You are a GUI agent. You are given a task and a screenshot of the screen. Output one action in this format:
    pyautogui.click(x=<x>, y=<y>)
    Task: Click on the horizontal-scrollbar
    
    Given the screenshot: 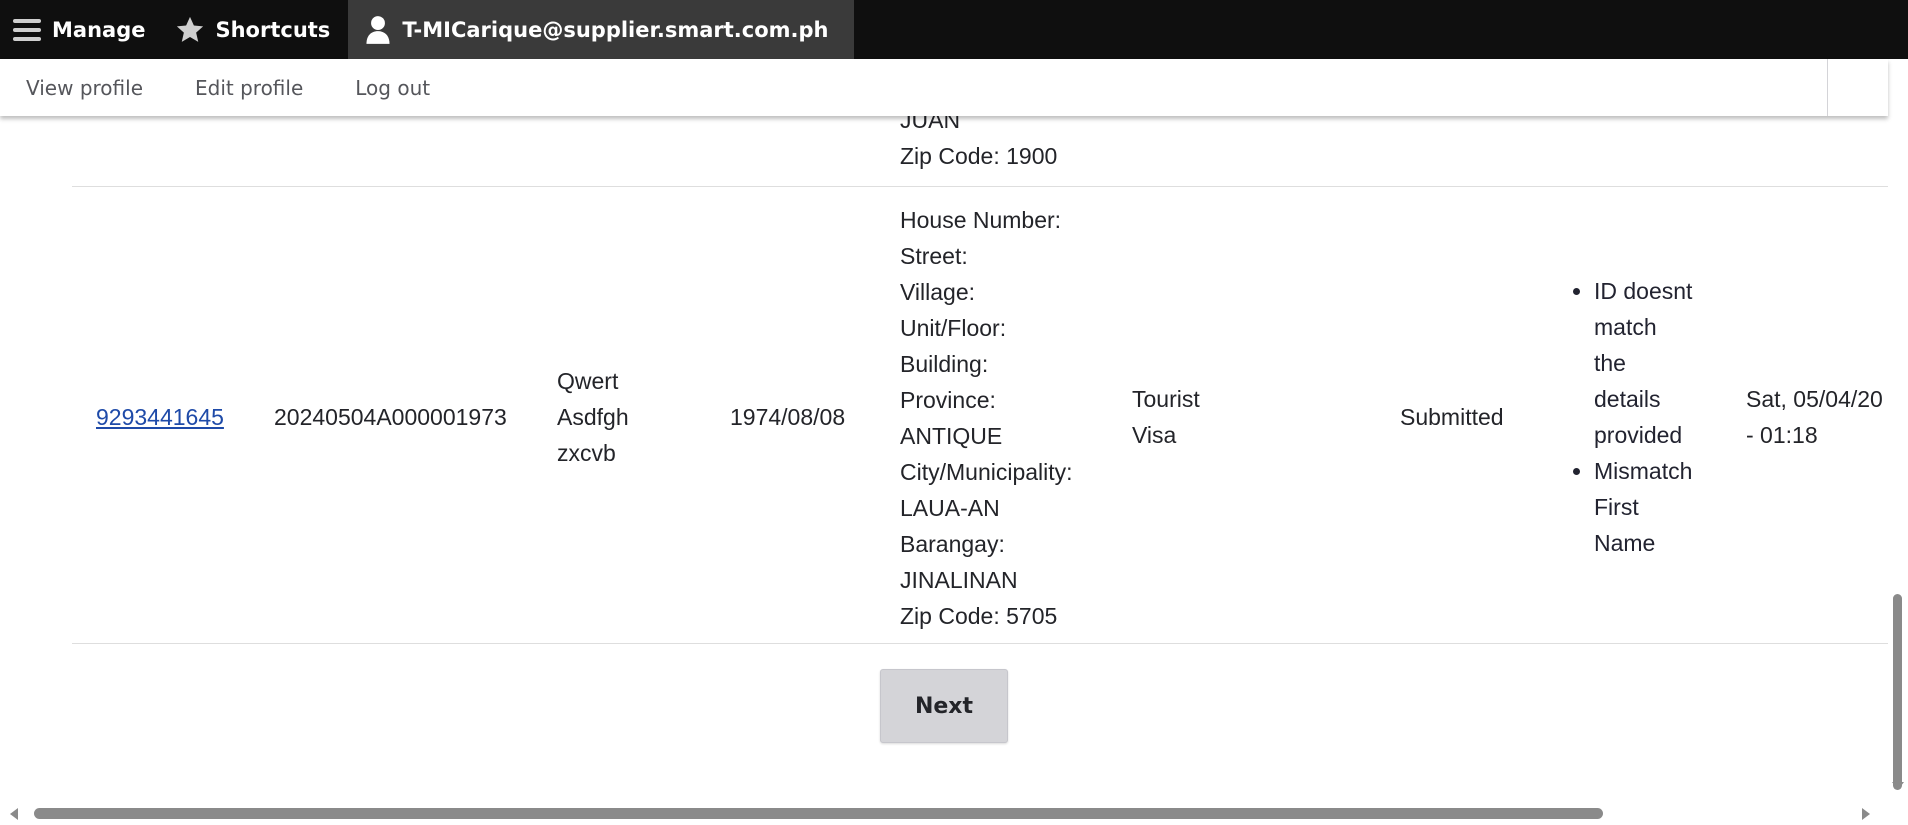 What is the action you would take?
    pyautogui.click(x=954, y=813)
    